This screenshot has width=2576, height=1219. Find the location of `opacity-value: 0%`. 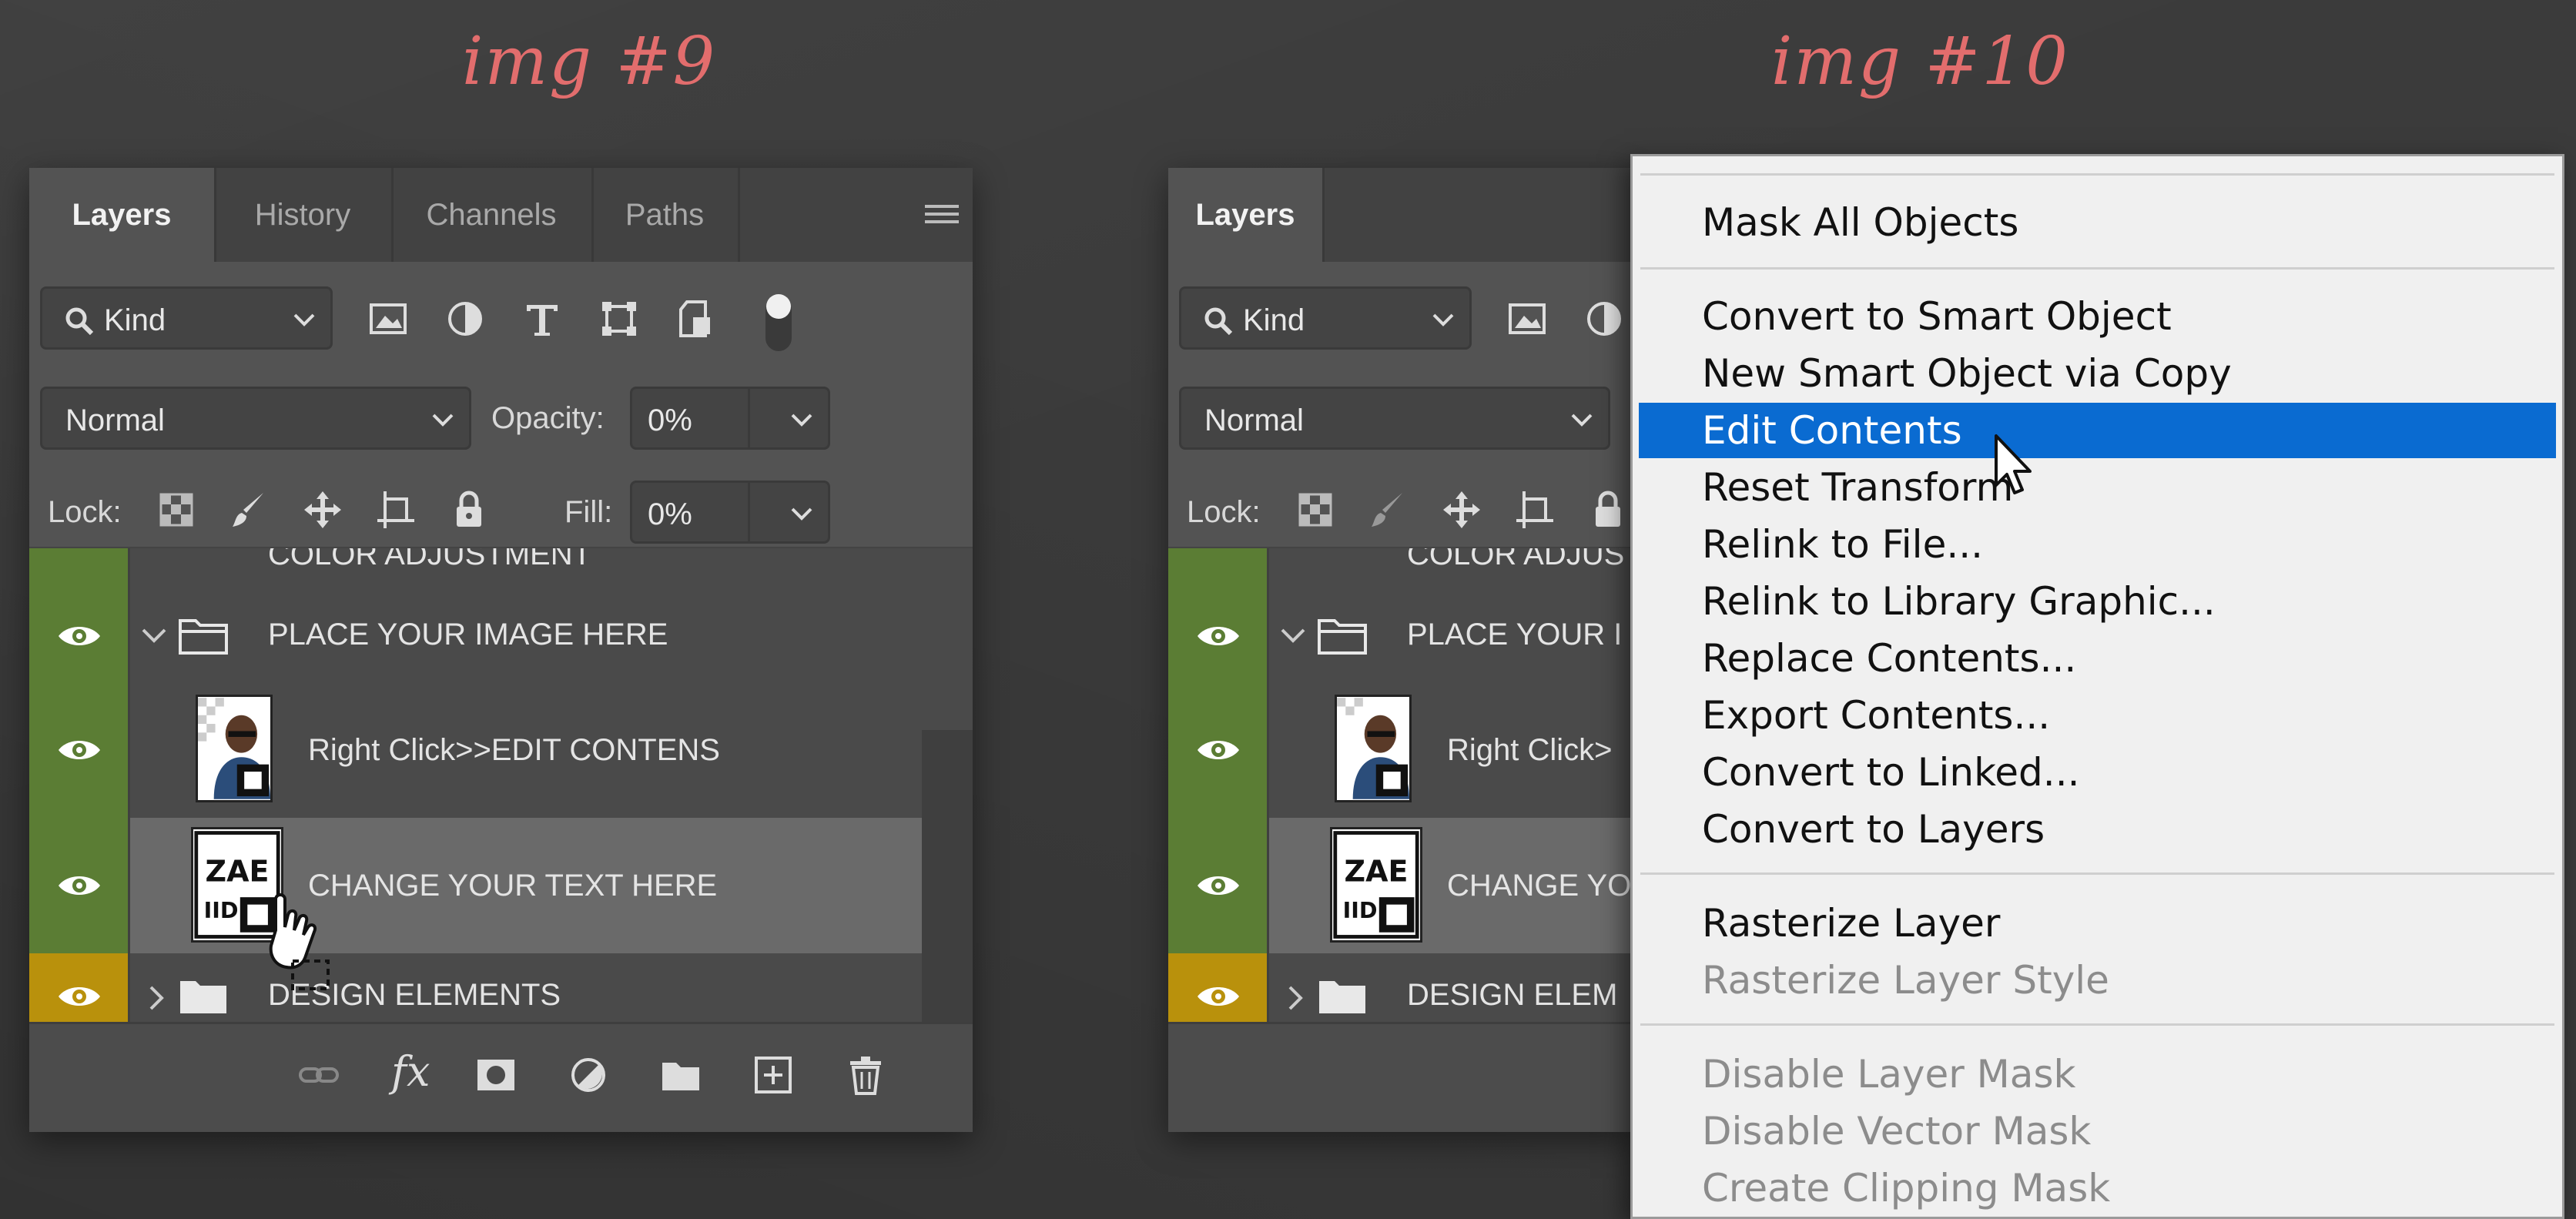

opacity-value: 0% is located at coordinates (670, 421).